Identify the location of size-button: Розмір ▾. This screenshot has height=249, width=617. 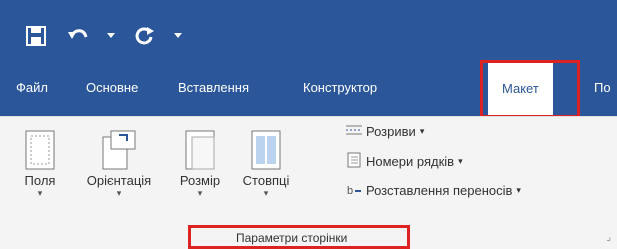
(200, 162).